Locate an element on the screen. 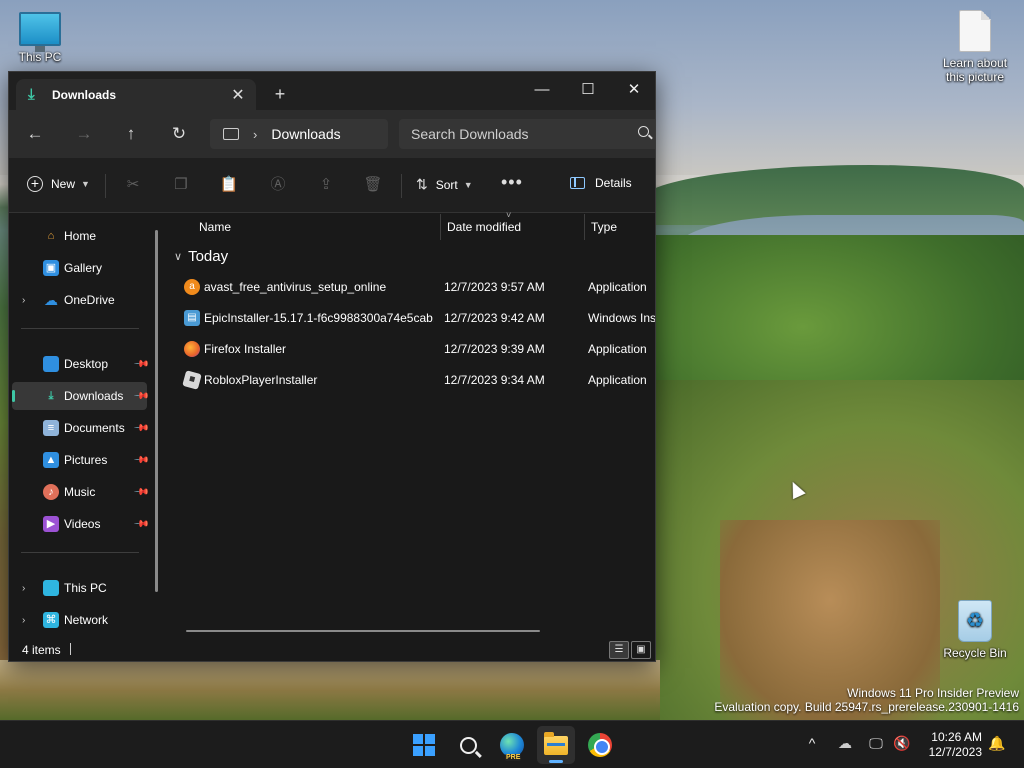 The image size is (1024, 768). taskbar: PRE ^ ☁ 🖵 🔇 10:26 AM 12/7/2023 🔔 is located at coordinates (512, 744).